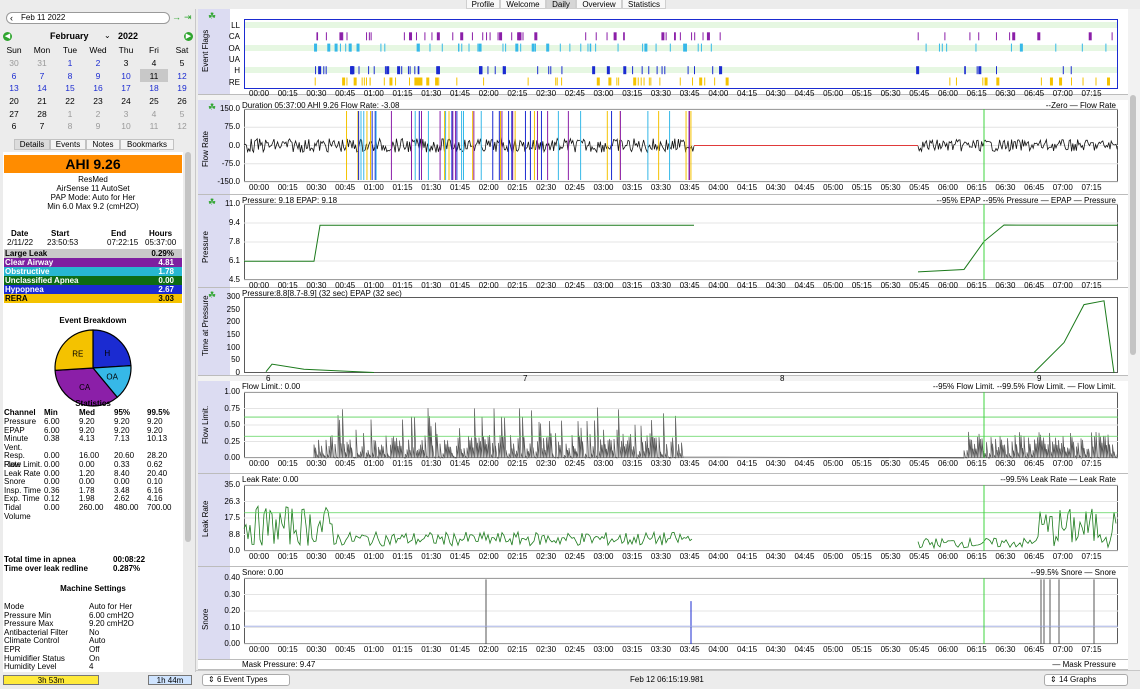 This screenshot has height=689, width=1140. What do you see at coordinates (42, 88) in the screenshot?
I see `calendar-day: 14` at bounding box center [42, 88].